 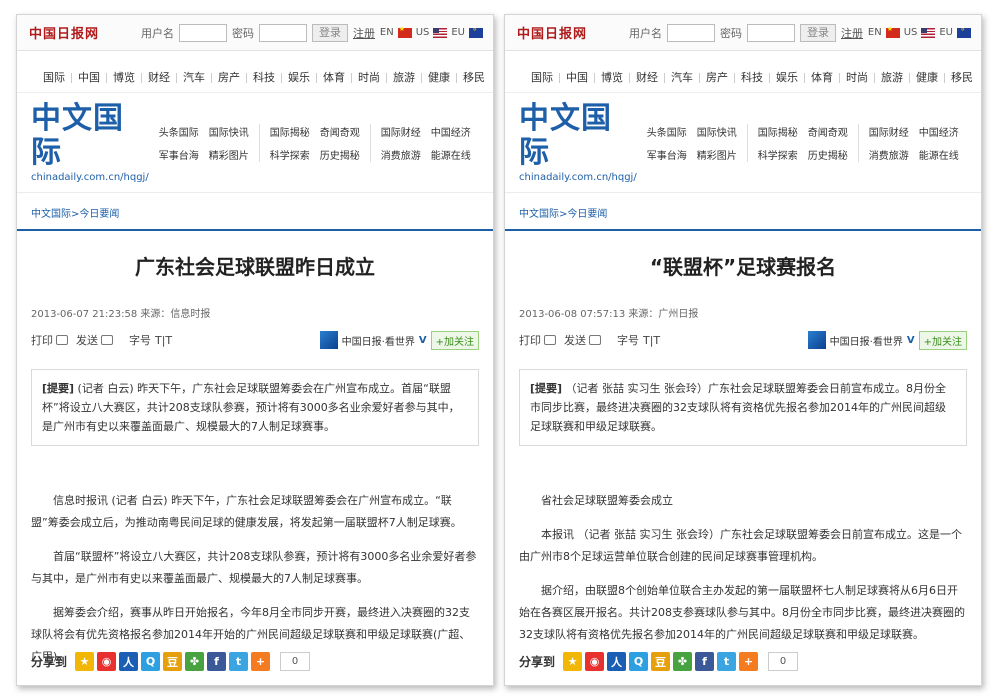 What do you see at coordinates (749, 661) in the screenshot?
I see `more-share-icon: +` at bounding box center [749, 661].